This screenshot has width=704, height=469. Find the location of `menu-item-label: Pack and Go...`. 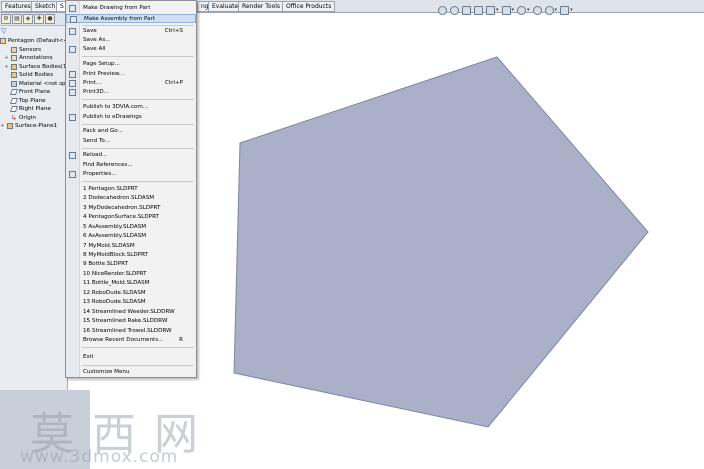

menu-item-label: Pack and Go... is located at coordinates (103, 131).